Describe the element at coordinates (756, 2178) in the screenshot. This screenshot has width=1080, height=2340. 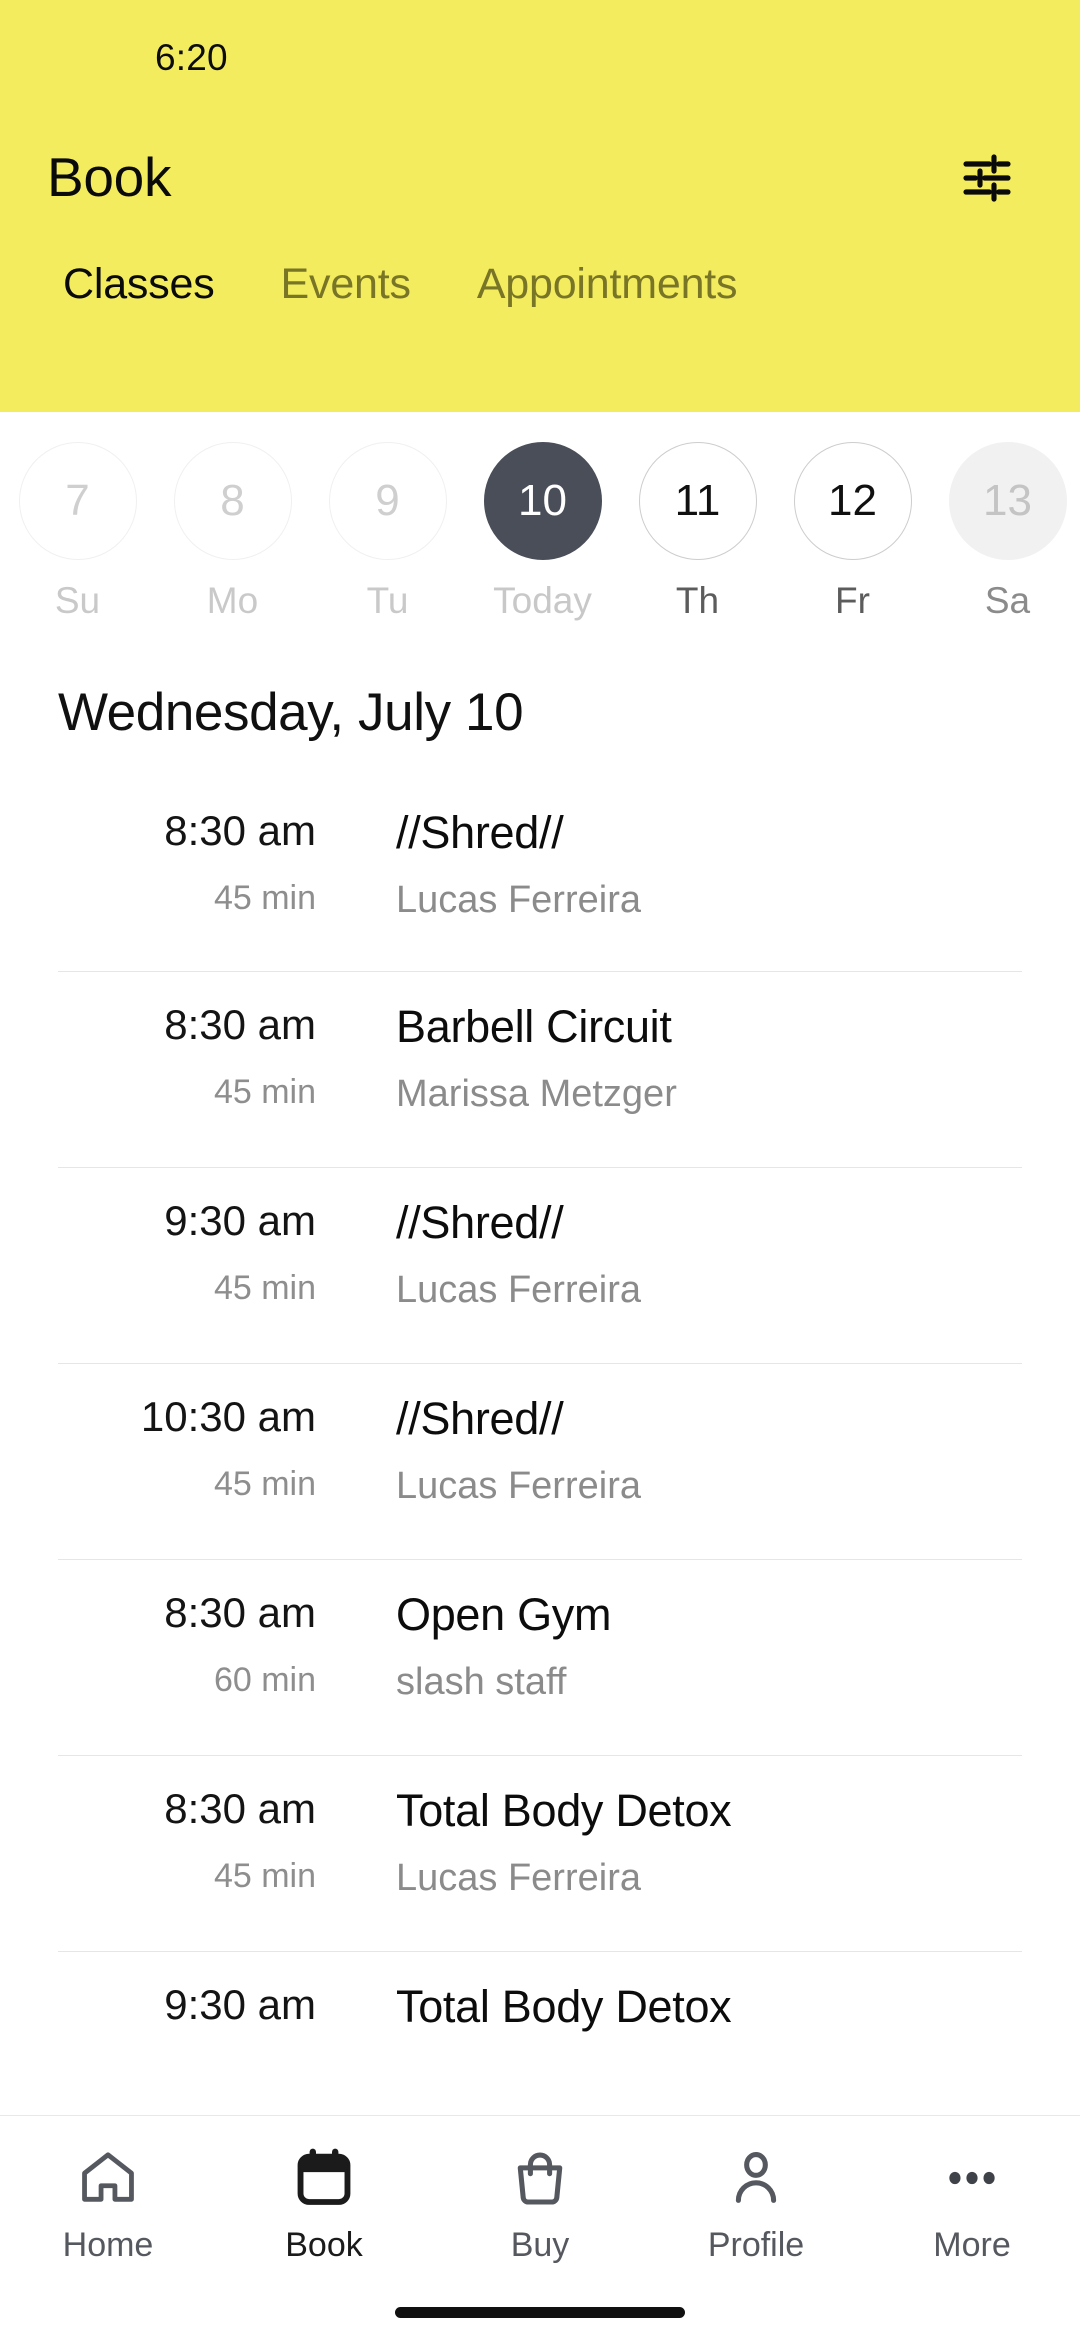
I see `person-icon` at that location.